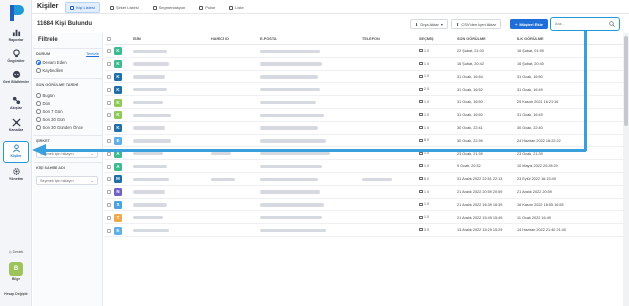 The height and width of the screenshot is (306, 629). I want to click on radio-icon, so click(38, 95).